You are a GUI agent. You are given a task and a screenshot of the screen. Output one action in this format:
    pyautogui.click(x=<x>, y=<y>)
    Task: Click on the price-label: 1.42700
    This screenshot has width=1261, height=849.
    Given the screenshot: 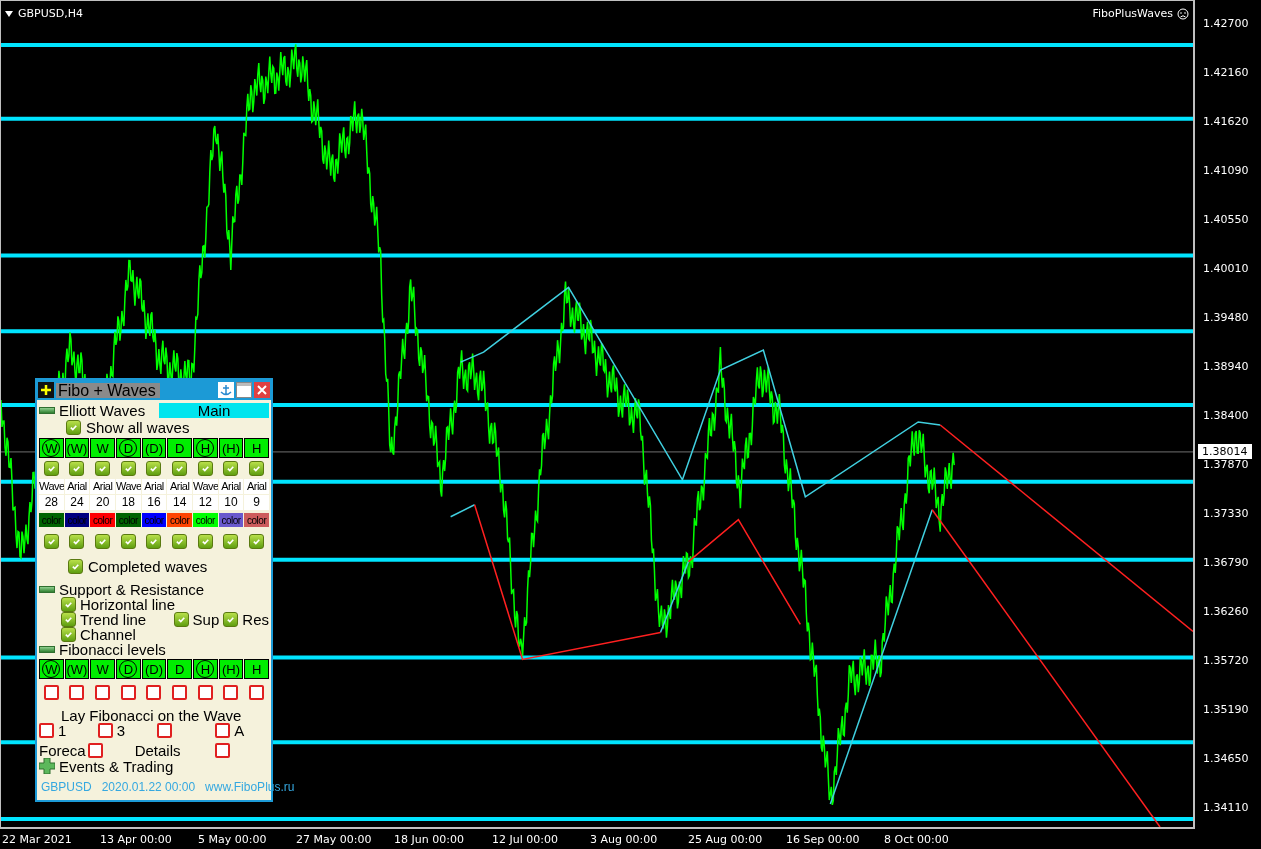 What is the action you would take?
    pyautogui.click(x=1226, y=24)
    